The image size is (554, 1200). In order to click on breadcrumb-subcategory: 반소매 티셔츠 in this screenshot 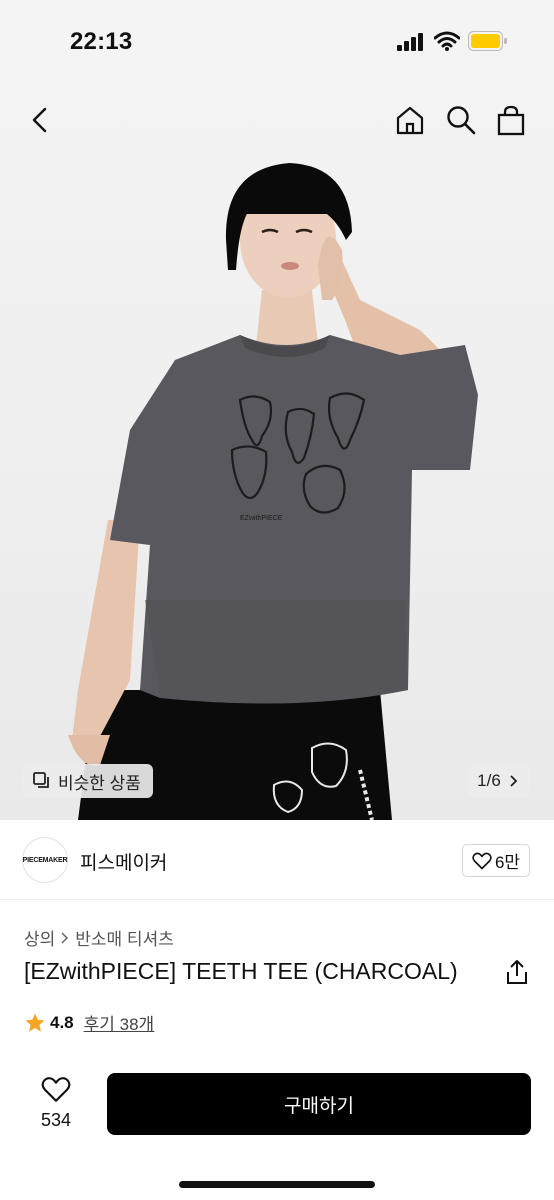, I will do `click(124, 937)`.